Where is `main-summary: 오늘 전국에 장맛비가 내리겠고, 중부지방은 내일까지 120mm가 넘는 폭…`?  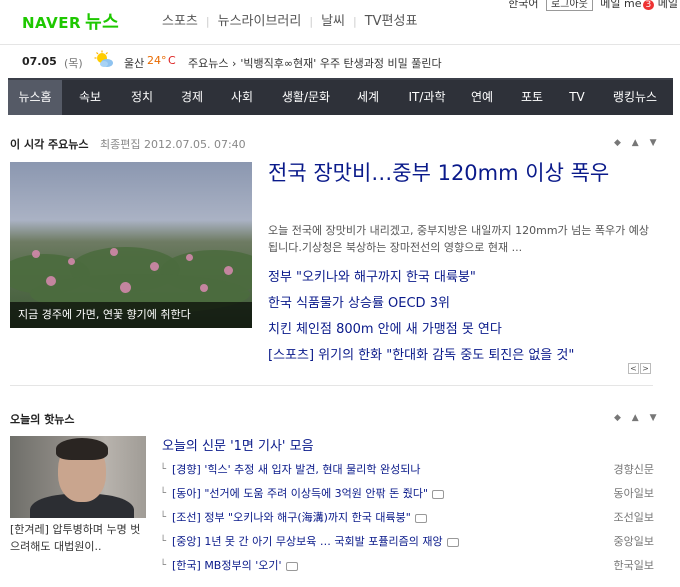 main-summary: 오늘 전국에 장맛비가 내리겠고, 중부지방은 내일까지 120mm가 넘는 폭… is located at coordinates (462, 239).